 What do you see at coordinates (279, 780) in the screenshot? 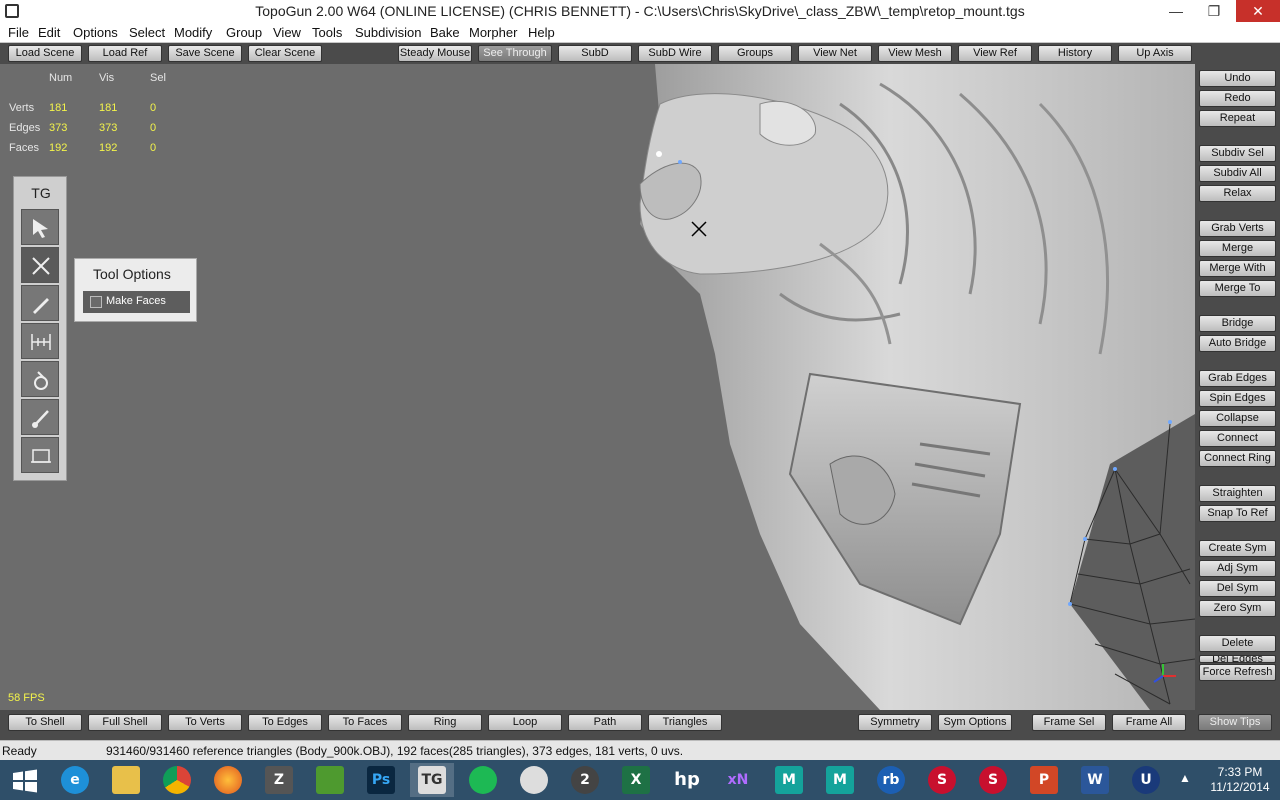
I see `zbrush-icon: Z` at bounding box center [279, 780].